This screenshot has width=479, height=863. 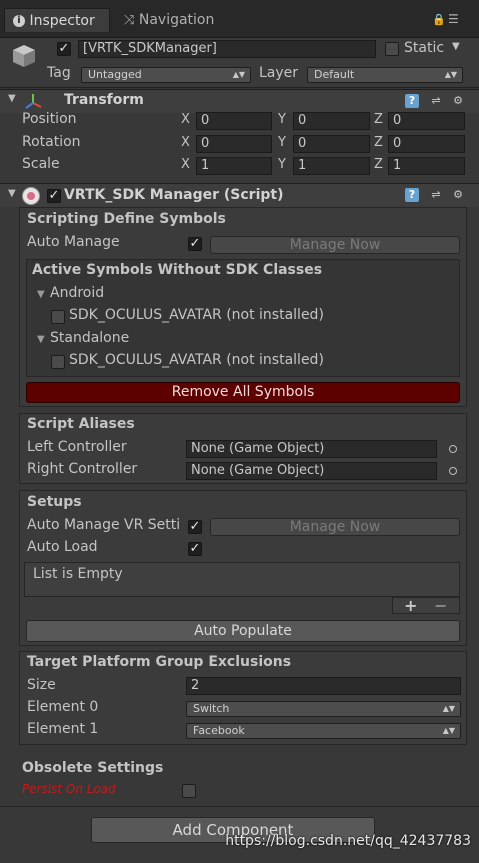 I want to click on scale-y-field: 1, so click(x=331, y=166).